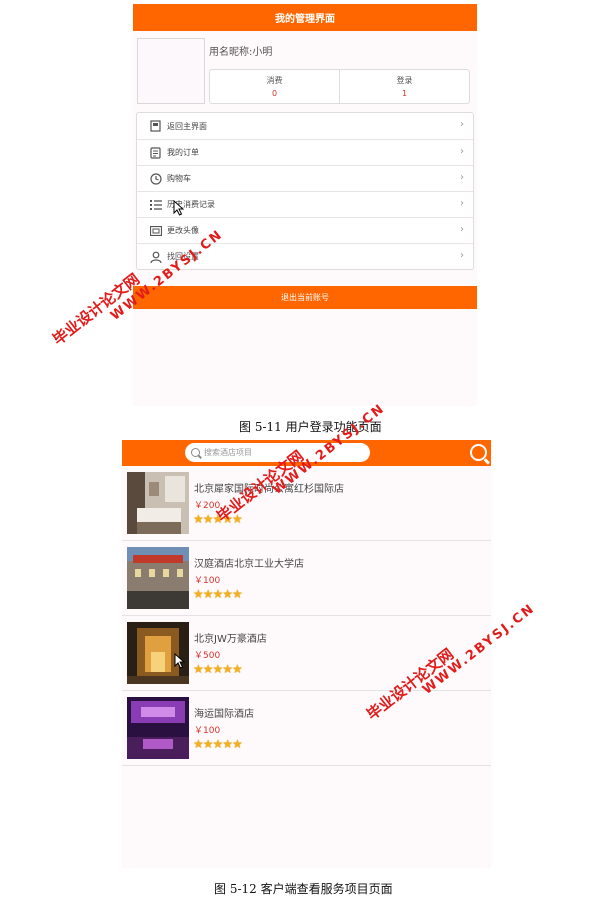 The image size is (605, 914). Describe the element at coordinates (241, 52) in the screenshot. I see `nickname-label: 用名昵称:小明` at that location.